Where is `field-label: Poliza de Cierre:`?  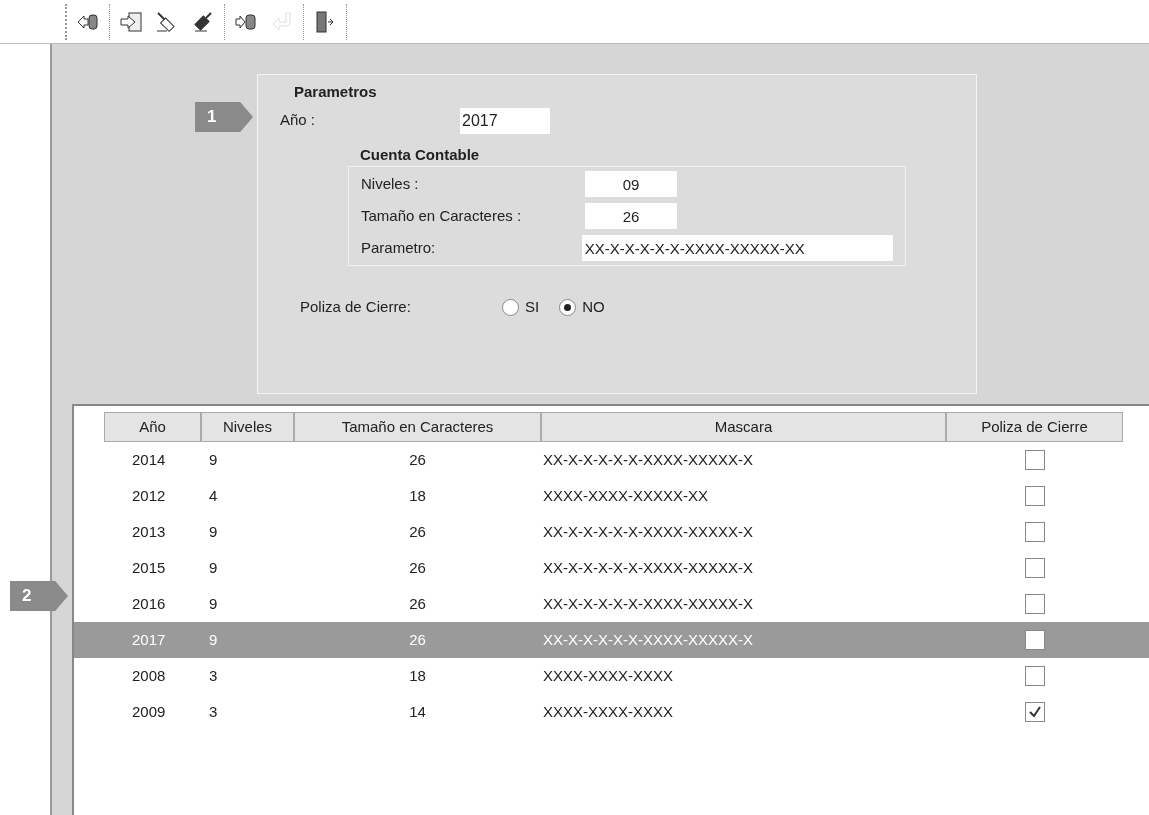 field-label: Poliza de Cierre: is located at coordinates (356, 307).